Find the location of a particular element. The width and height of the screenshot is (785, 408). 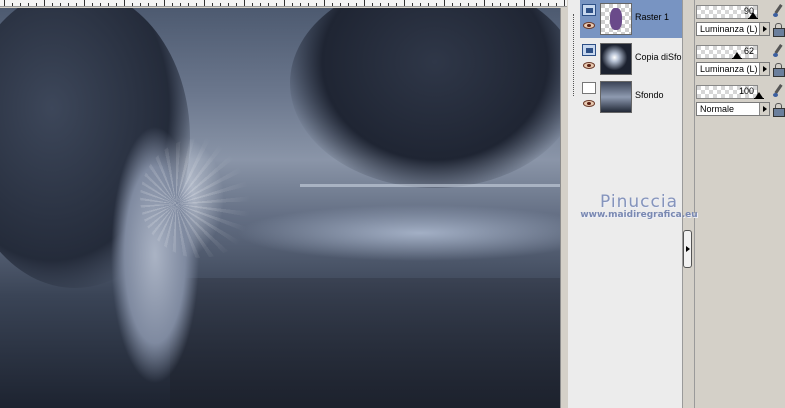

watermark-name: Pinuccia is located at coordinates (639, 202).